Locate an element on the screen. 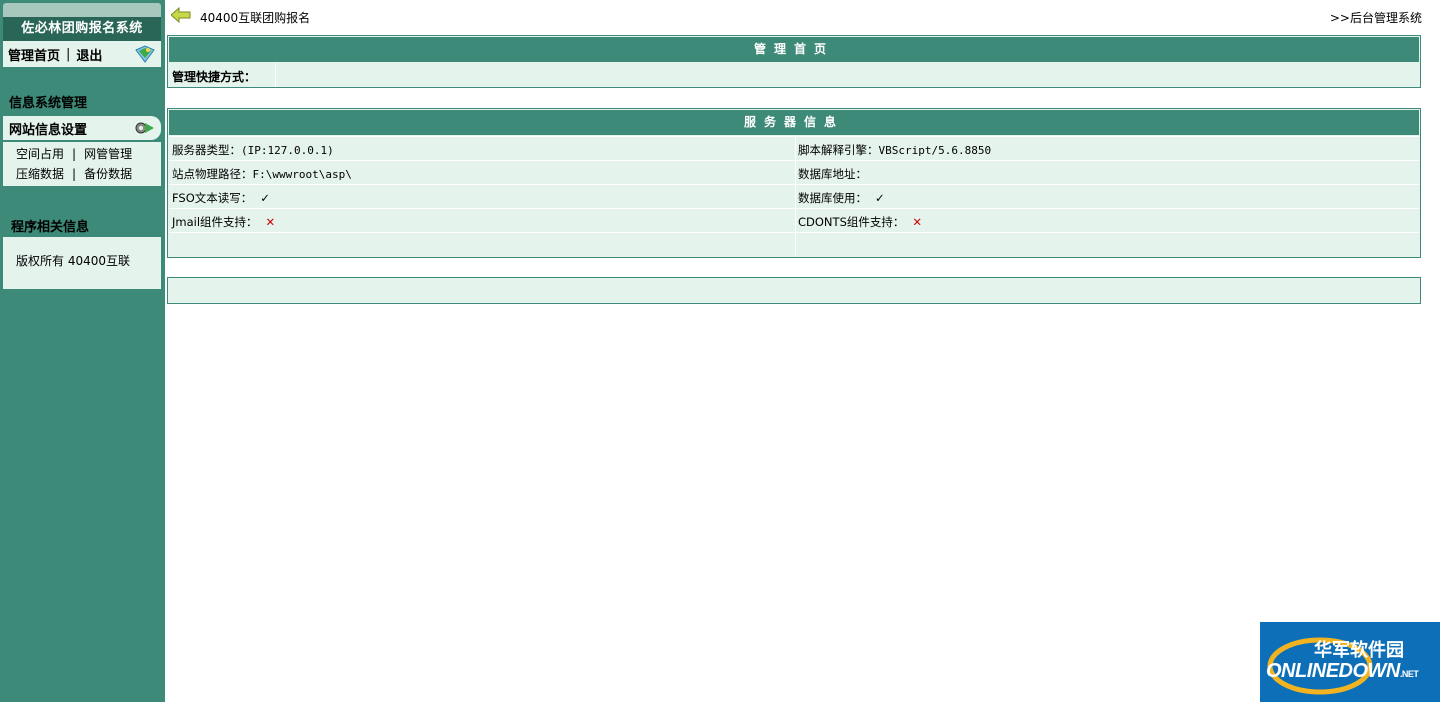 This screenshot has width=1440, height=702. table-row: FSO文本读写： ✓ 数据库使用： ✓ is located at coordinates (794, 196).